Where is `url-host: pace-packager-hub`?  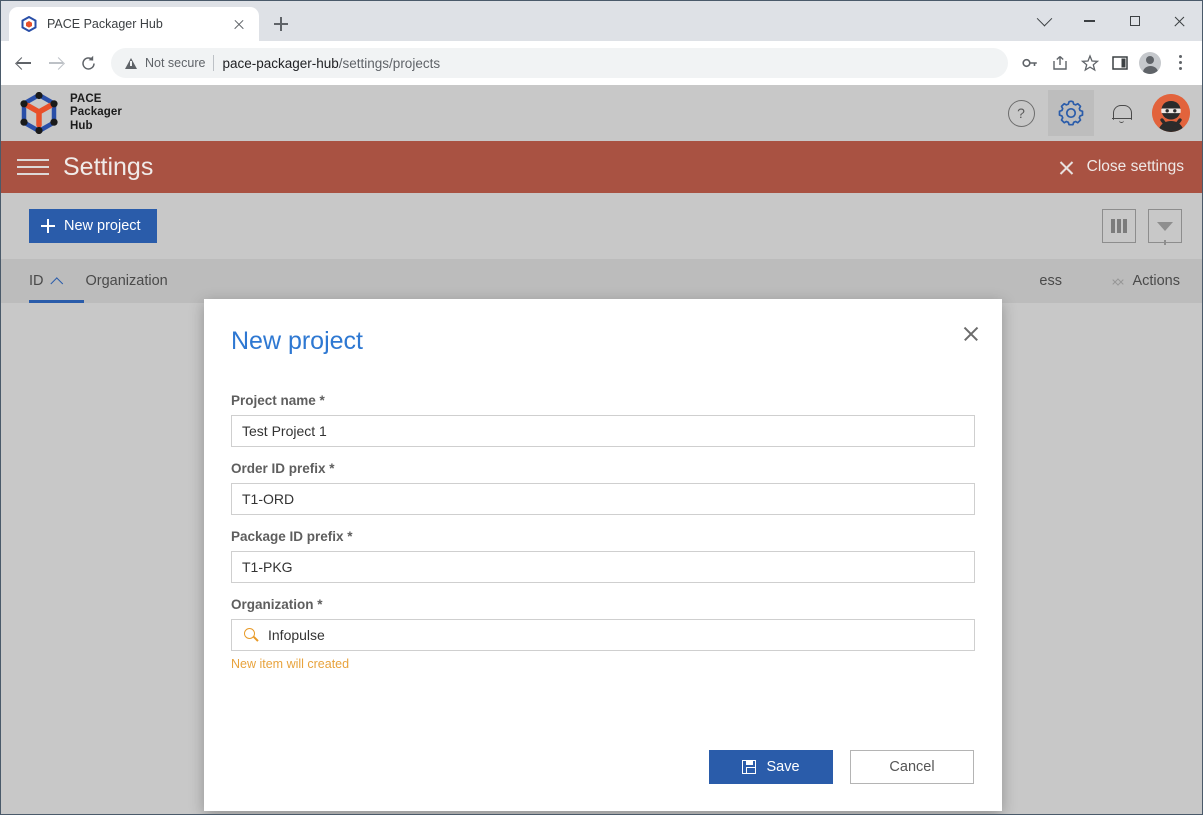 url-host: pace-packager-hub is located at coordinates (280, 63).